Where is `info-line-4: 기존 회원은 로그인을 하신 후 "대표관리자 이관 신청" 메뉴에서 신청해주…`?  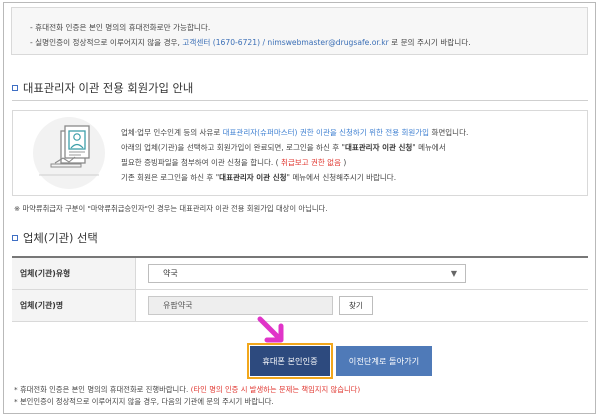 info-line-4: 기존 회원은 로그인을 하신 후 "대표관리자 이관 신청" 메뉴에서 신청해주… is located at coordinates (259, 177).